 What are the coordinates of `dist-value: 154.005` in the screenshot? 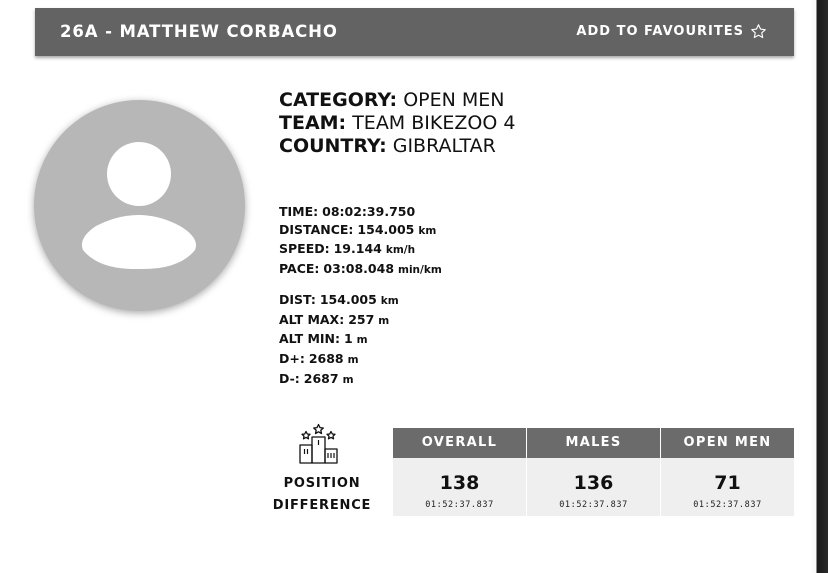 It's located at (348, 299).